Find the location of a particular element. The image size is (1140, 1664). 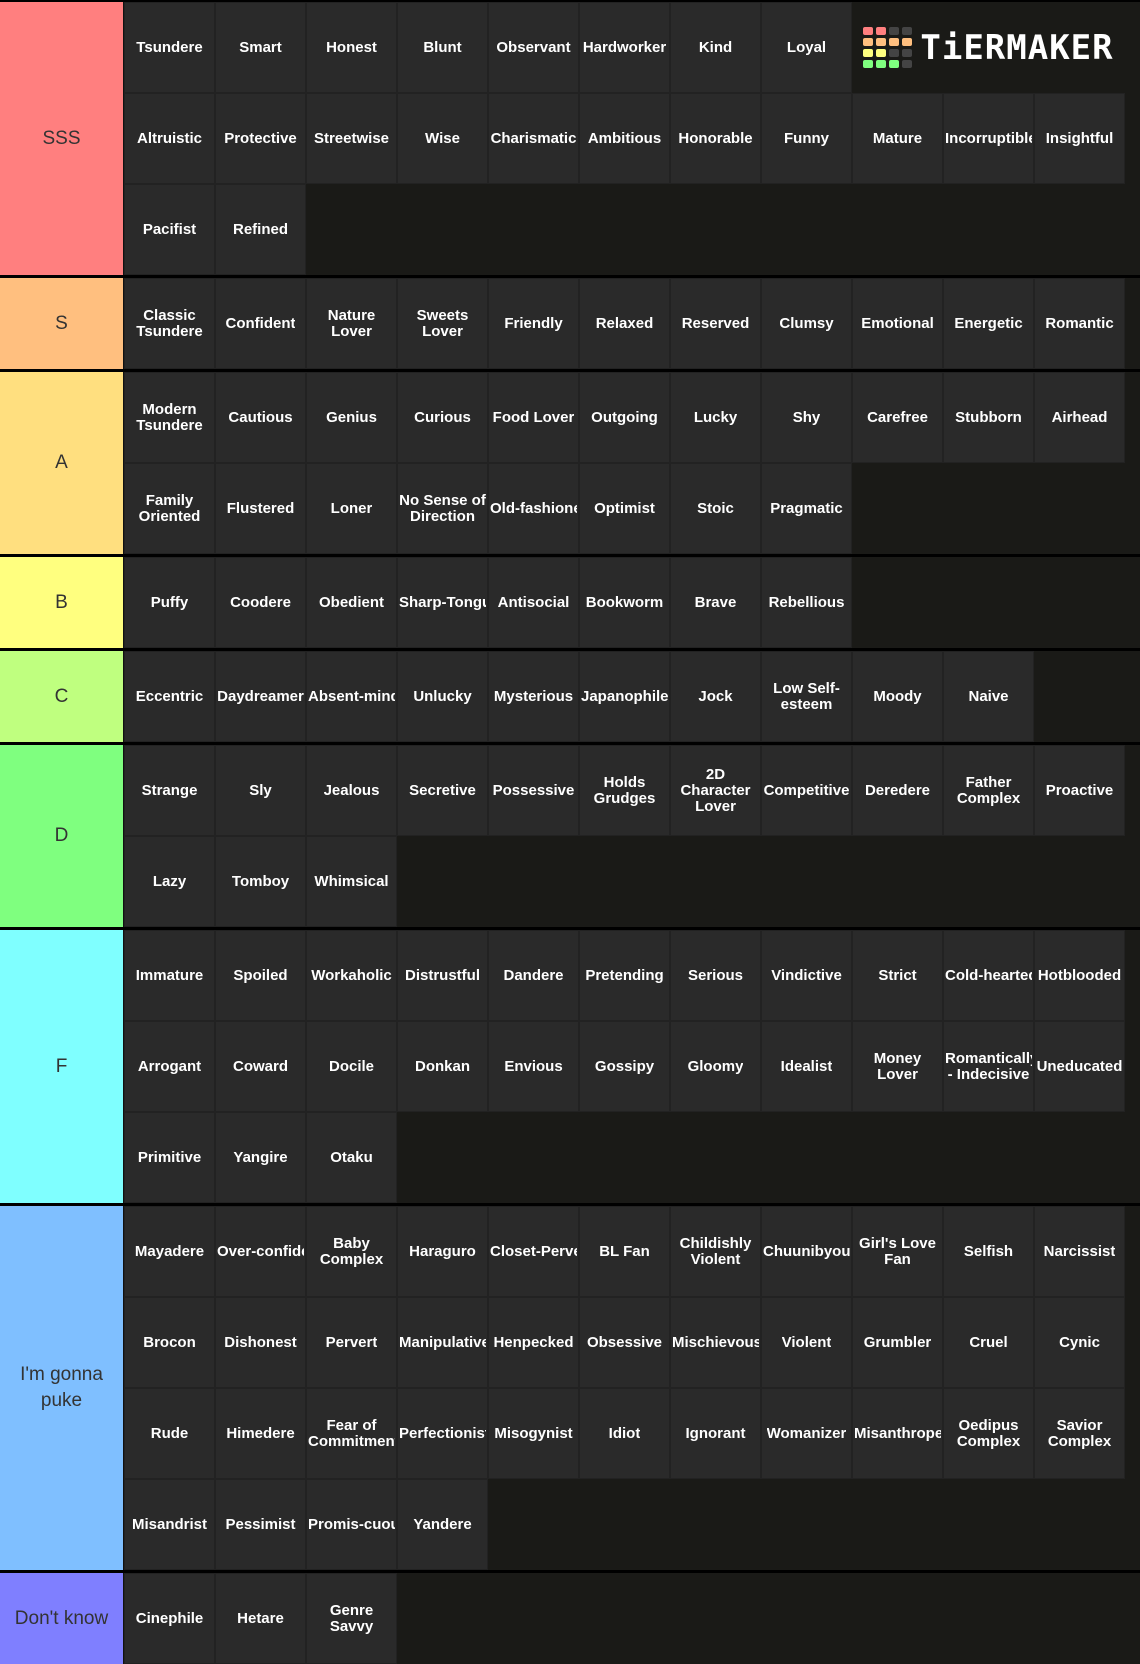

tier-item: Airhead is located at coordinates (1079, 417).